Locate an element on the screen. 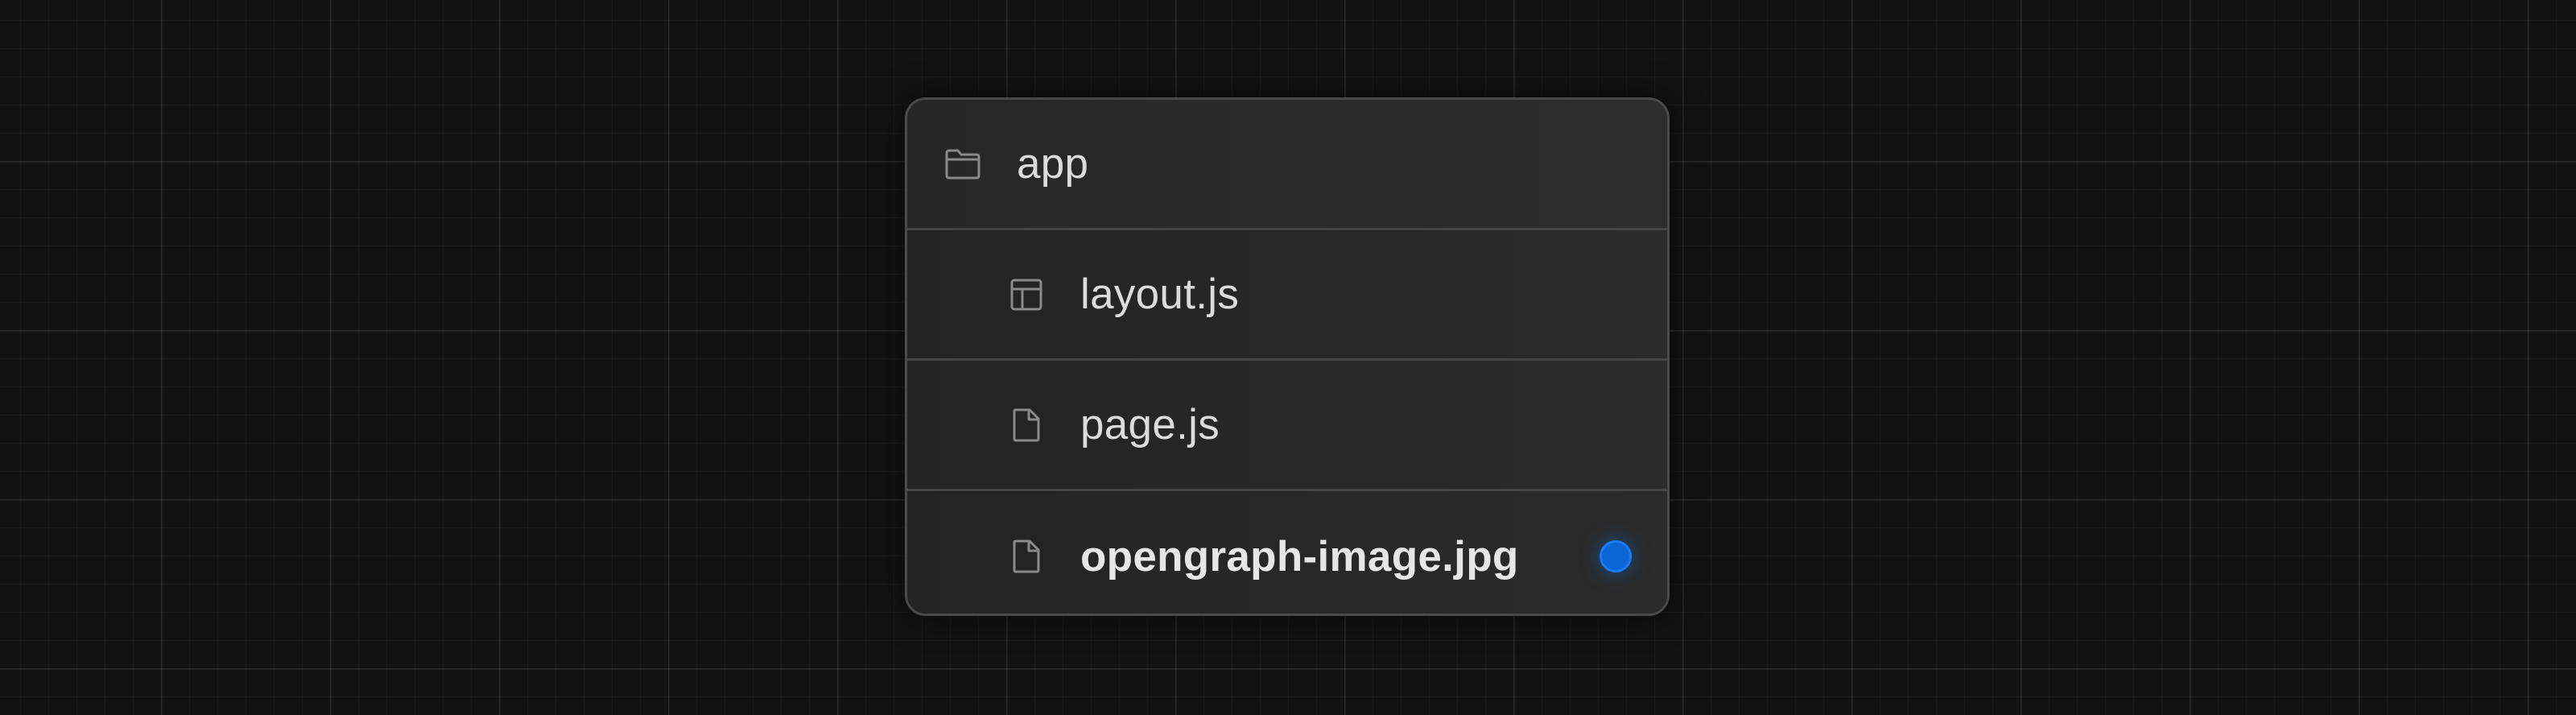  highlight-dot is located at coordinates (1616, 556).